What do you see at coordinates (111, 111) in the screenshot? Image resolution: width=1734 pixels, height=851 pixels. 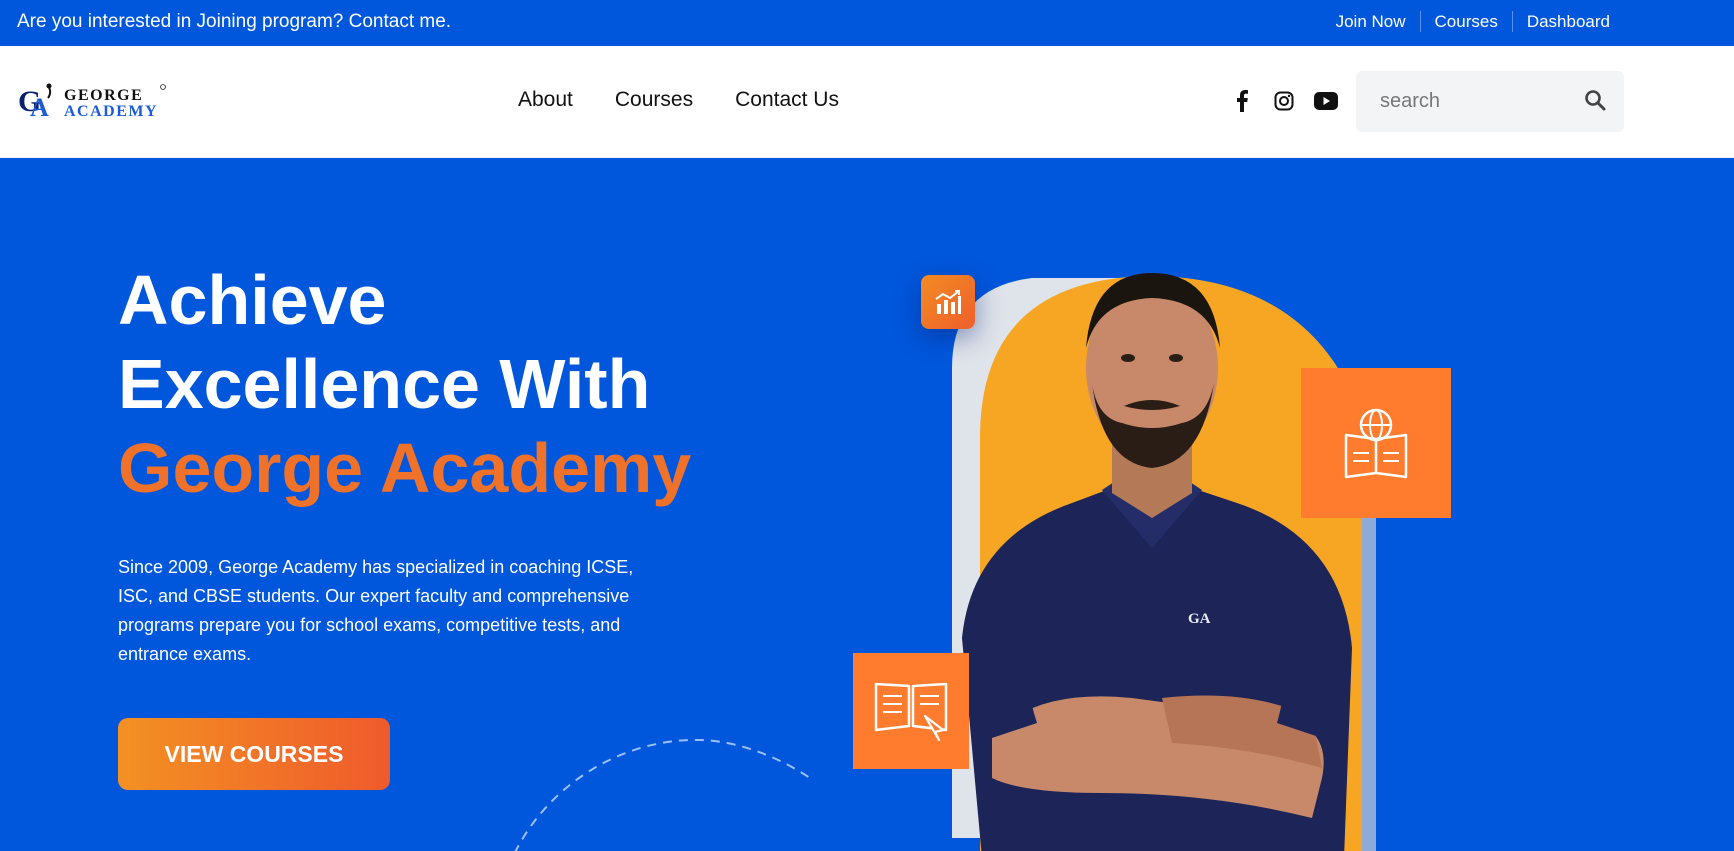 I see `logo-word-academy: ACADEMY` at bounding box center [111, 111].